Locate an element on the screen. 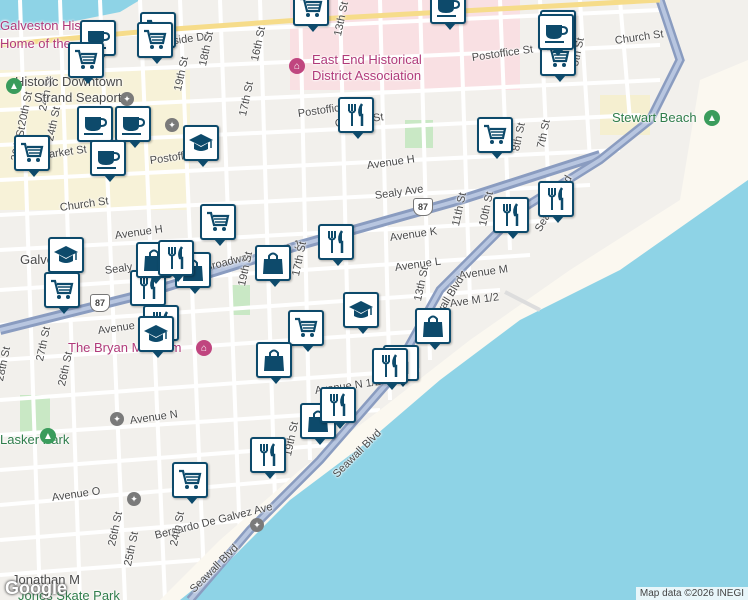 This screenshot has height=600, width=748. place-label: East End Historical is located at coordinates (367, 59).